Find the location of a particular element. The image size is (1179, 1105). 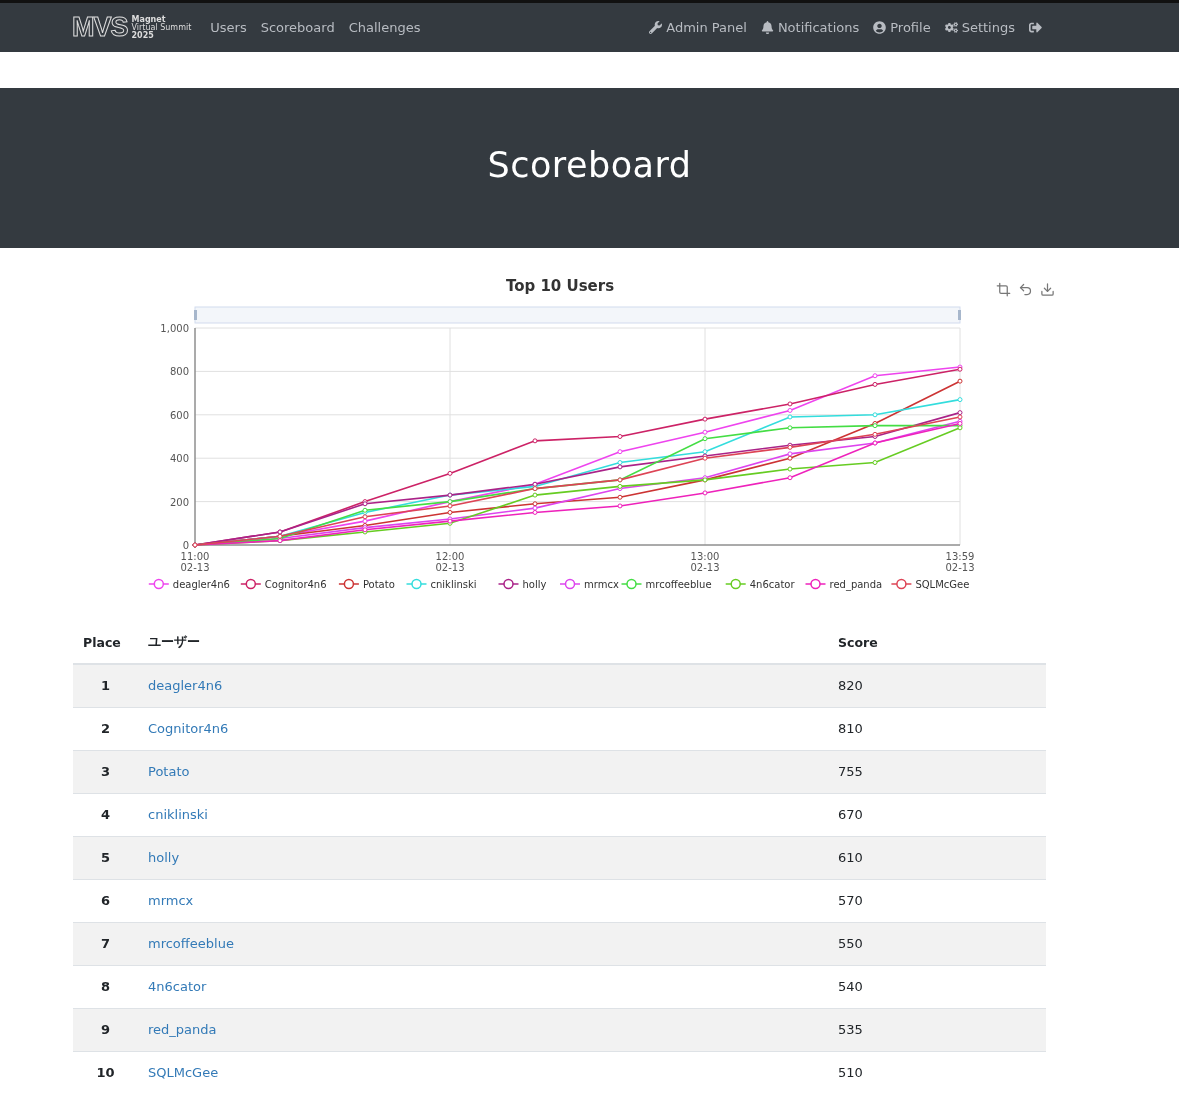

user-link: holly is located at coordinates (164, 857).